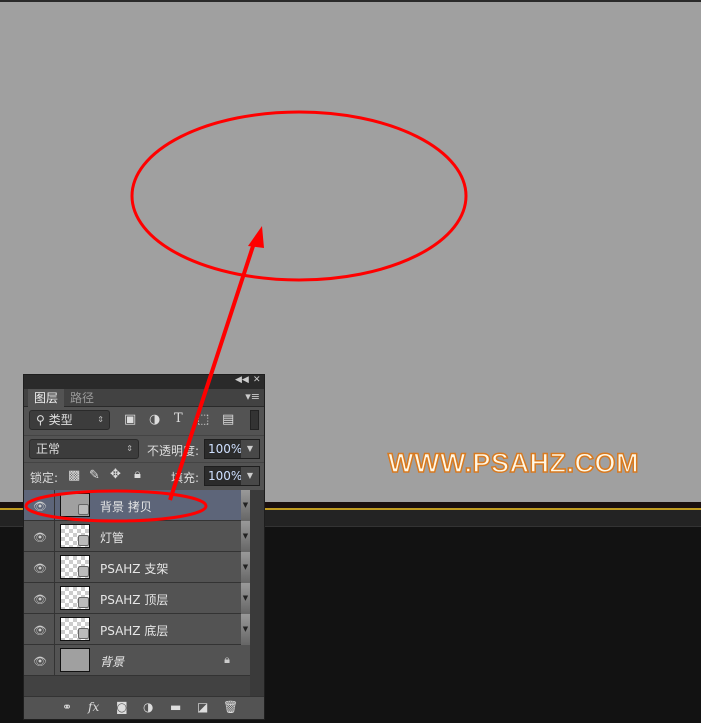 Image resolution: width=701 pixels, height=723 pixels. What do you see at coordinates (122, 707) in the screenshot?
I see `add-mask-icon: ◙` at bounding box center [122, 707].